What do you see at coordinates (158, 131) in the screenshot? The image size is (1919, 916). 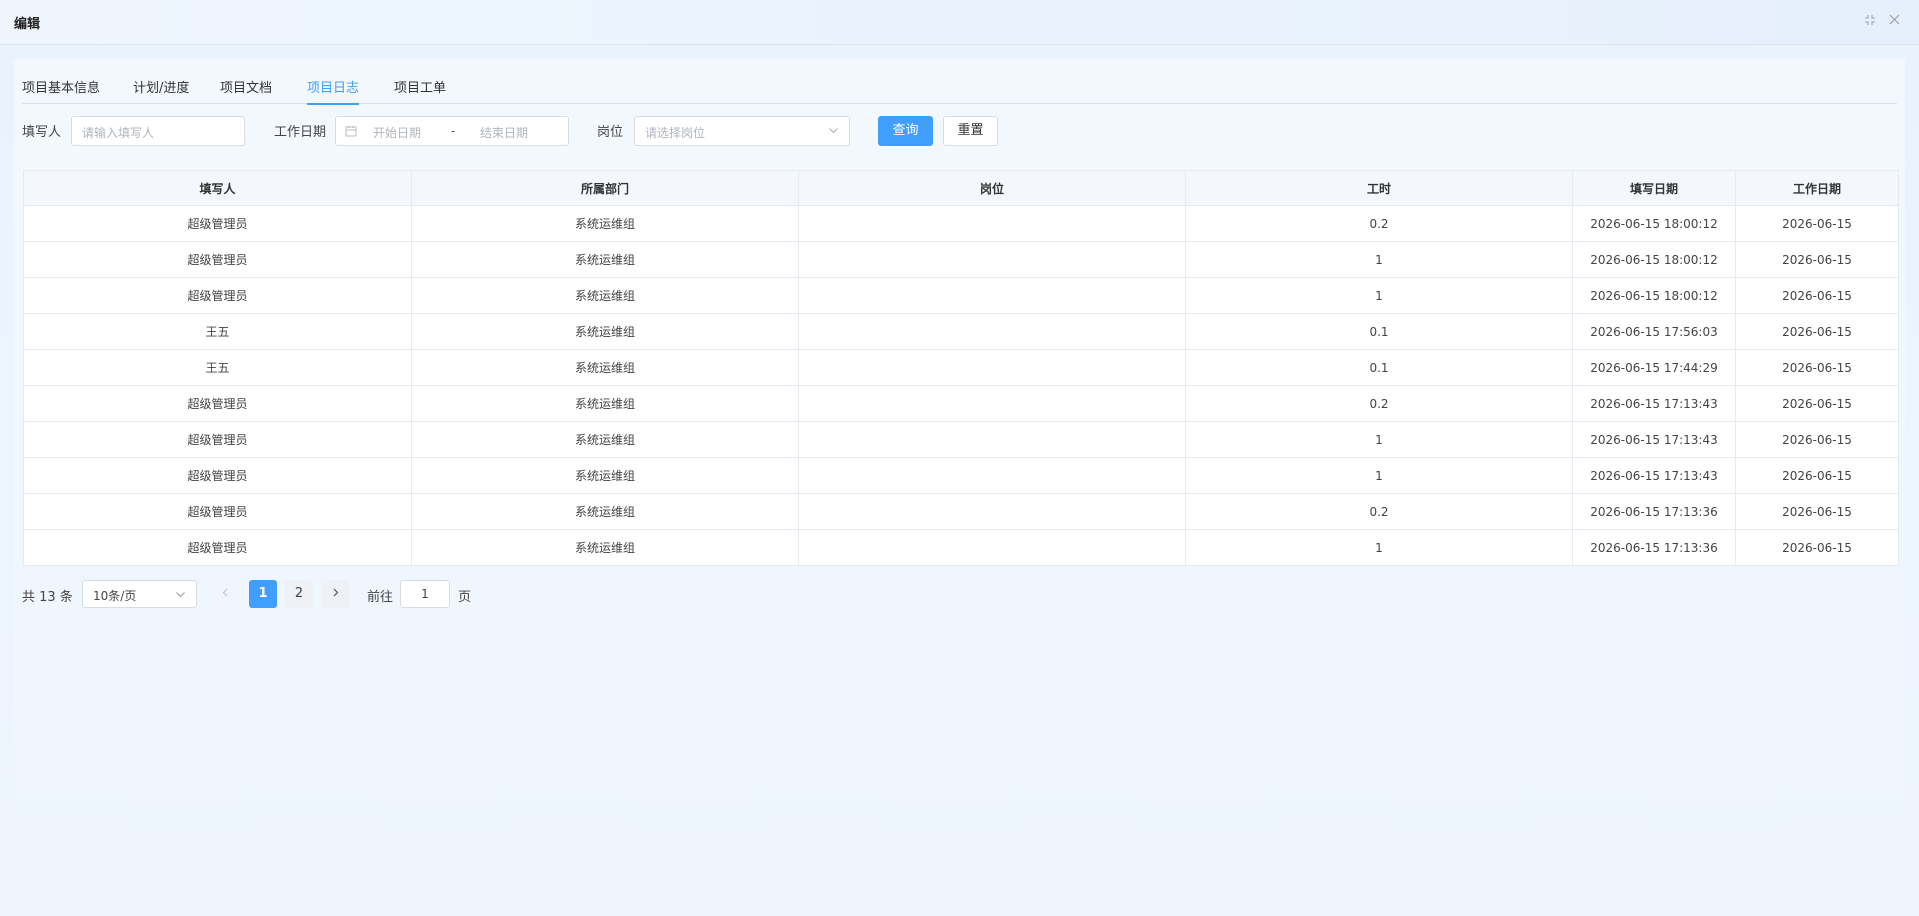 I see `writer-input: 请输入填写人` at bounding box center [158, 131].